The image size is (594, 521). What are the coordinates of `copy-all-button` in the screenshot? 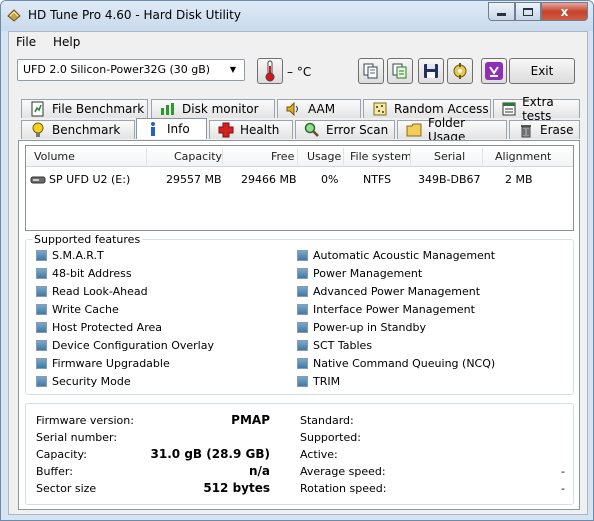 It's located at (400, 71).